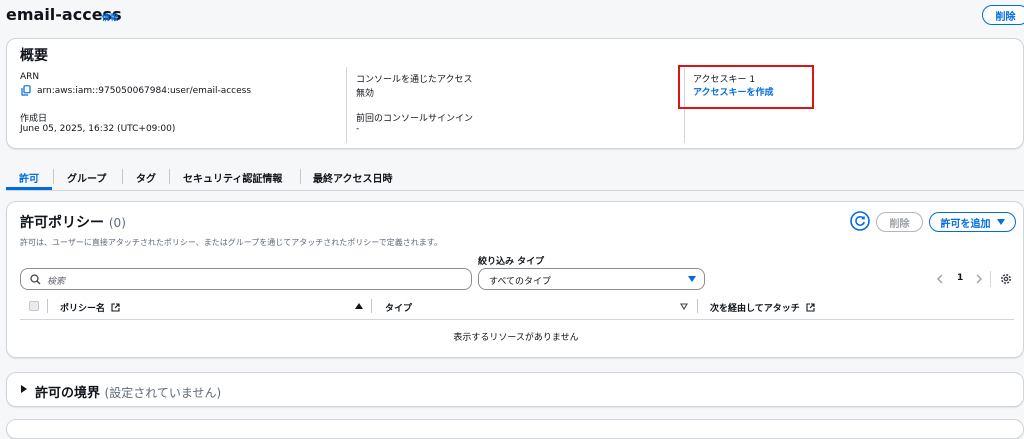 The width and height of the screenshot is (1024, 439). What do you see at coordinates (86, 177) in the screenshot?
I see `tab-groups: グループ` at bounding box center [86, 177].